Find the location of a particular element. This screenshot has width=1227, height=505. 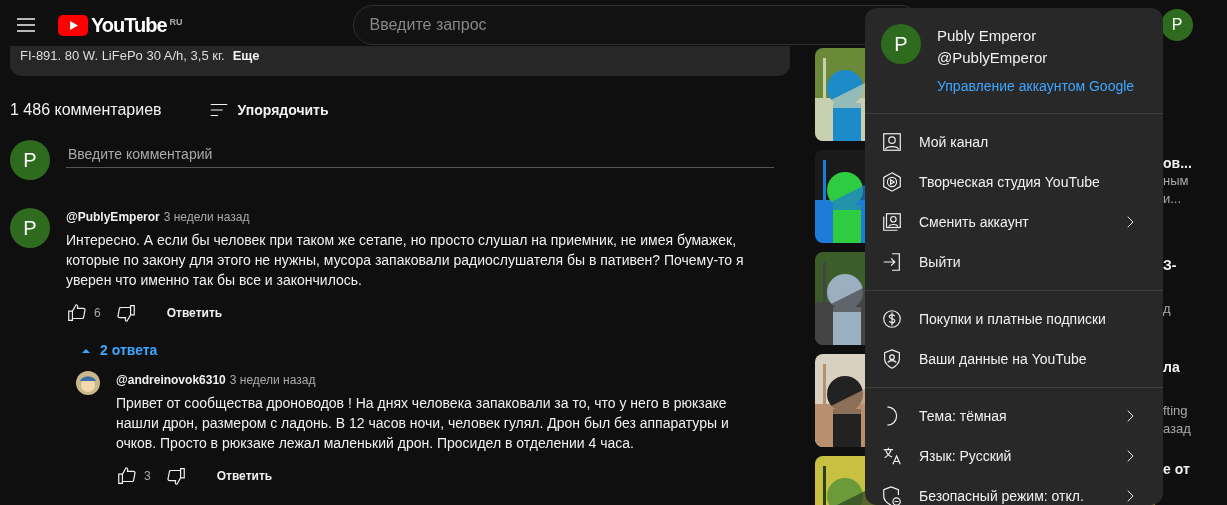

video-meta: ным is located at coordinates (1176, 181).